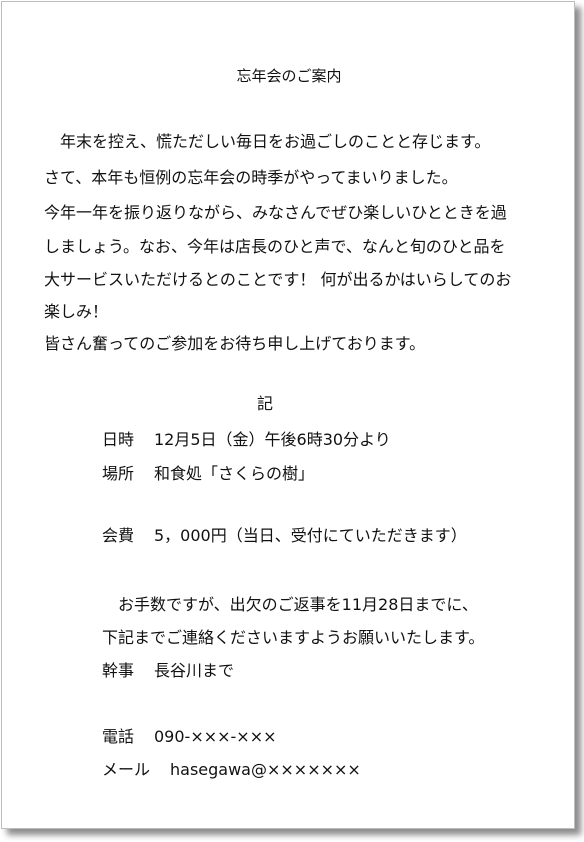  Describe the element at coordinates (289, 76) in the screenshot. I see `document-title: 忘年会のご案内` at that location.